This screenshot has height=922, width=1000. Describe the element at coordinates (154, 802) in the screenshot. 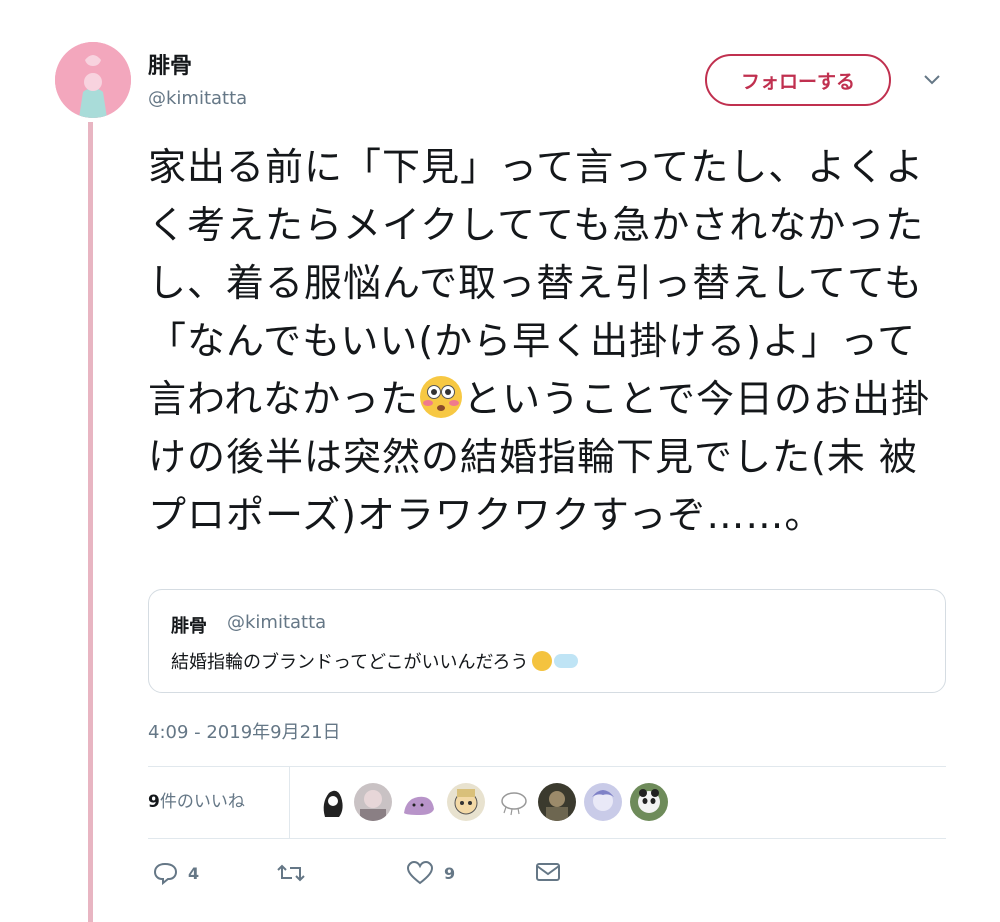

I see `likes-number: 9` at that location.